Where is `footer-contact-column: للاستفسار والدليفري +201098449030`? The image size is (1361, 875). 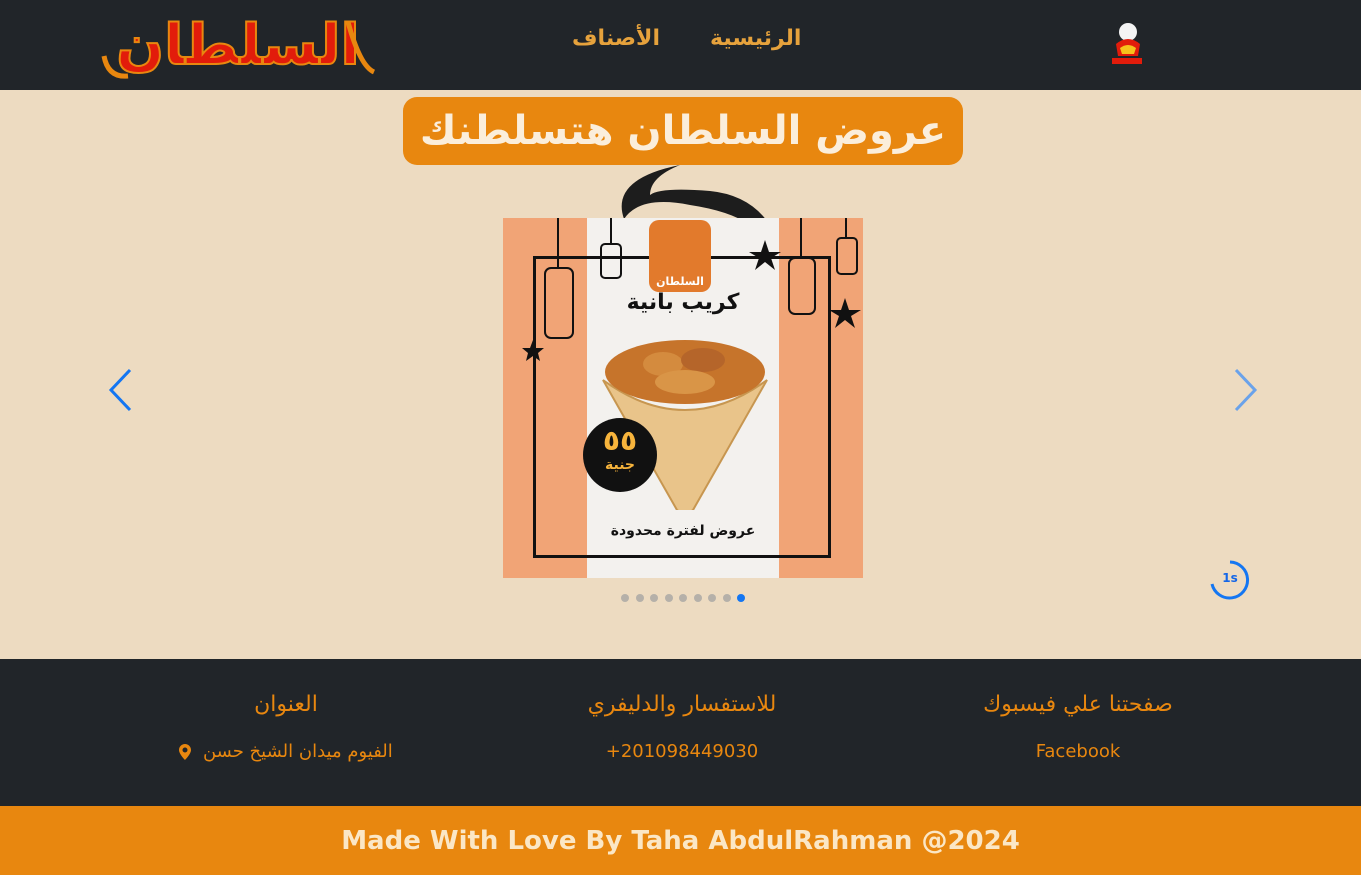
footer-contact-column: للاستفسار والدليفري +201098449030 is located at coordinates (682, 710).